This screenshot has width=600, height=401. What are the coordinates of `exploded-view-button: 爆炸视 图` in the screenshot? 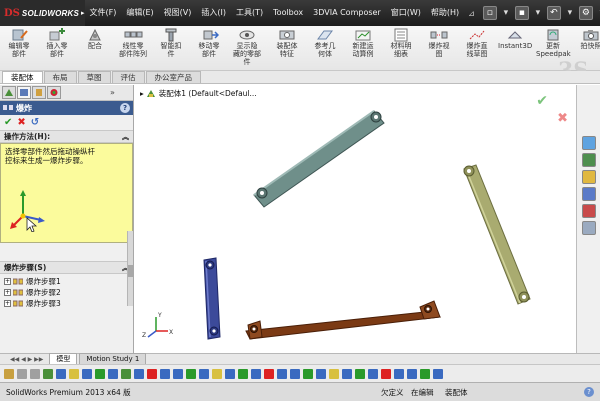 It's located at (439, 48).